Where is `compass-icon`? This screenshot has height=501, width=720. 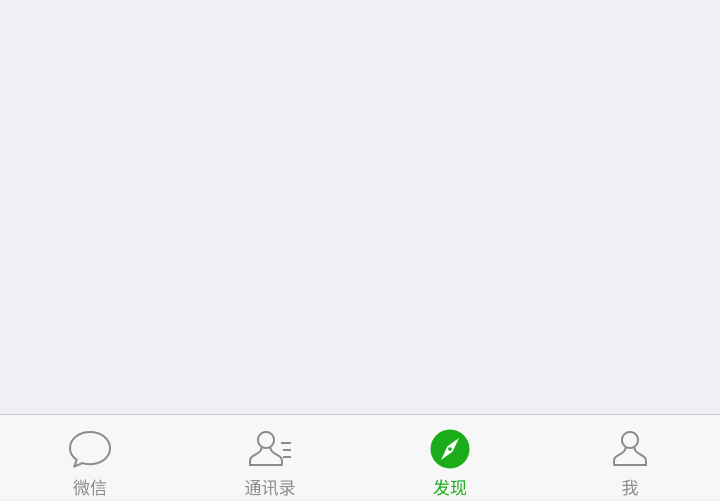
compass-icon is located at coordinates (450, 449).